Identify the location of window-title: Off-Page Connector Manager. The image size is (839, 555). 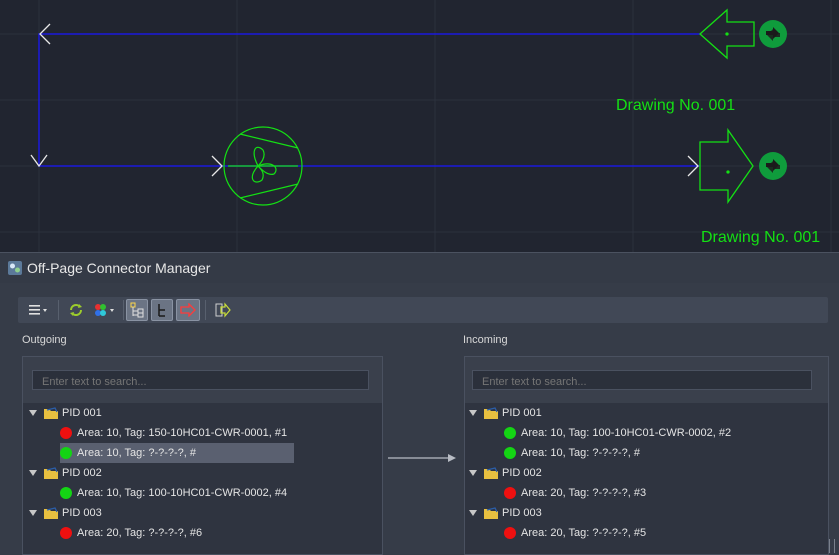
(119, 268).